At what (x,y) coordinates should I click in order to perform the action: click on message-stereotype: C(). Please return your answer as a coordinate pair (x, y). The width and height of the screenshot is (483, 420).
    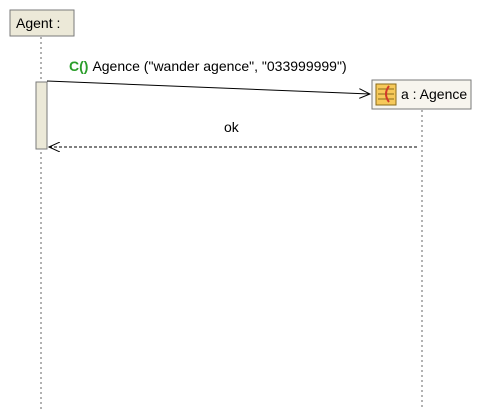
    Looking at the image, I should click on (78, 66).